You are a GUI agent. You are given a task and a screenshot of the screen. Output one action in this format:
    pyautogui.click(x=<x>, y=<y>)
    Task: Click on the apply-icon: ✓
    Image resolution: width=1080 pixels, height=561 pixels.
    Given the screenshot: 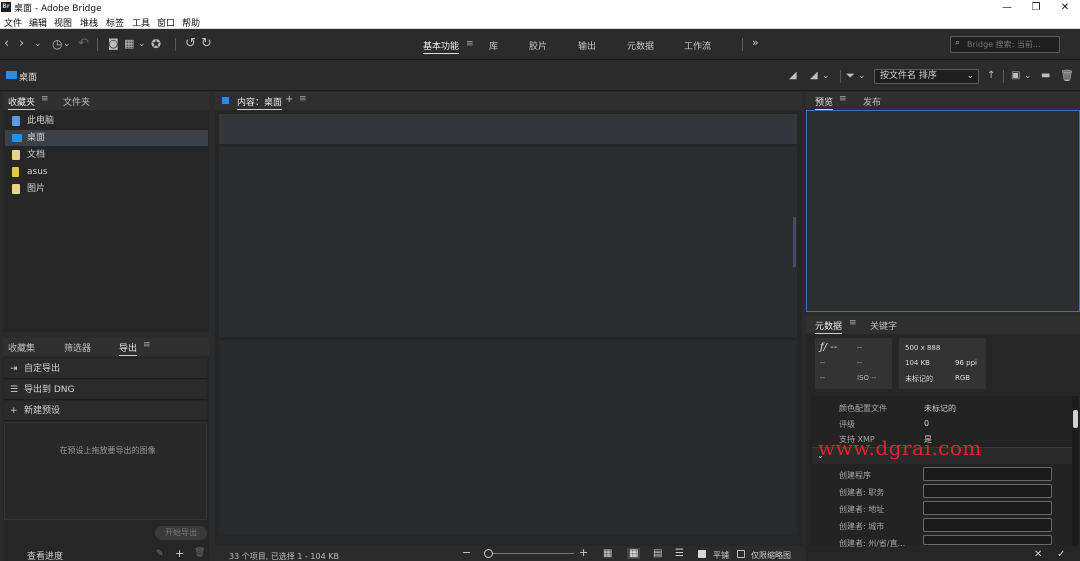 What is the action you would take?
    pyautogui.click(x=1061, y=554)
    